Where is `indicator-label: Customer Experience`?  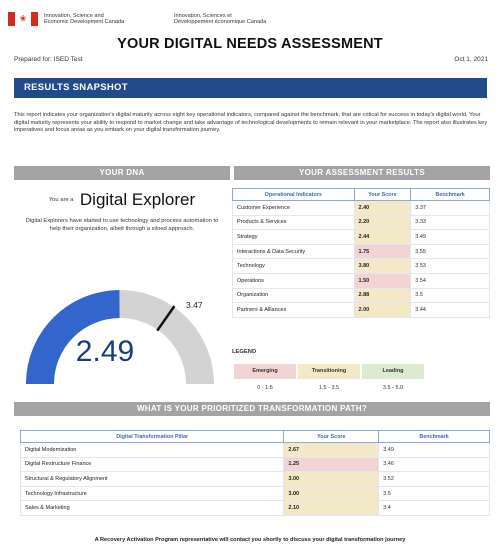
indicator-label: Customer Experience is located at coordinates (293, 208).